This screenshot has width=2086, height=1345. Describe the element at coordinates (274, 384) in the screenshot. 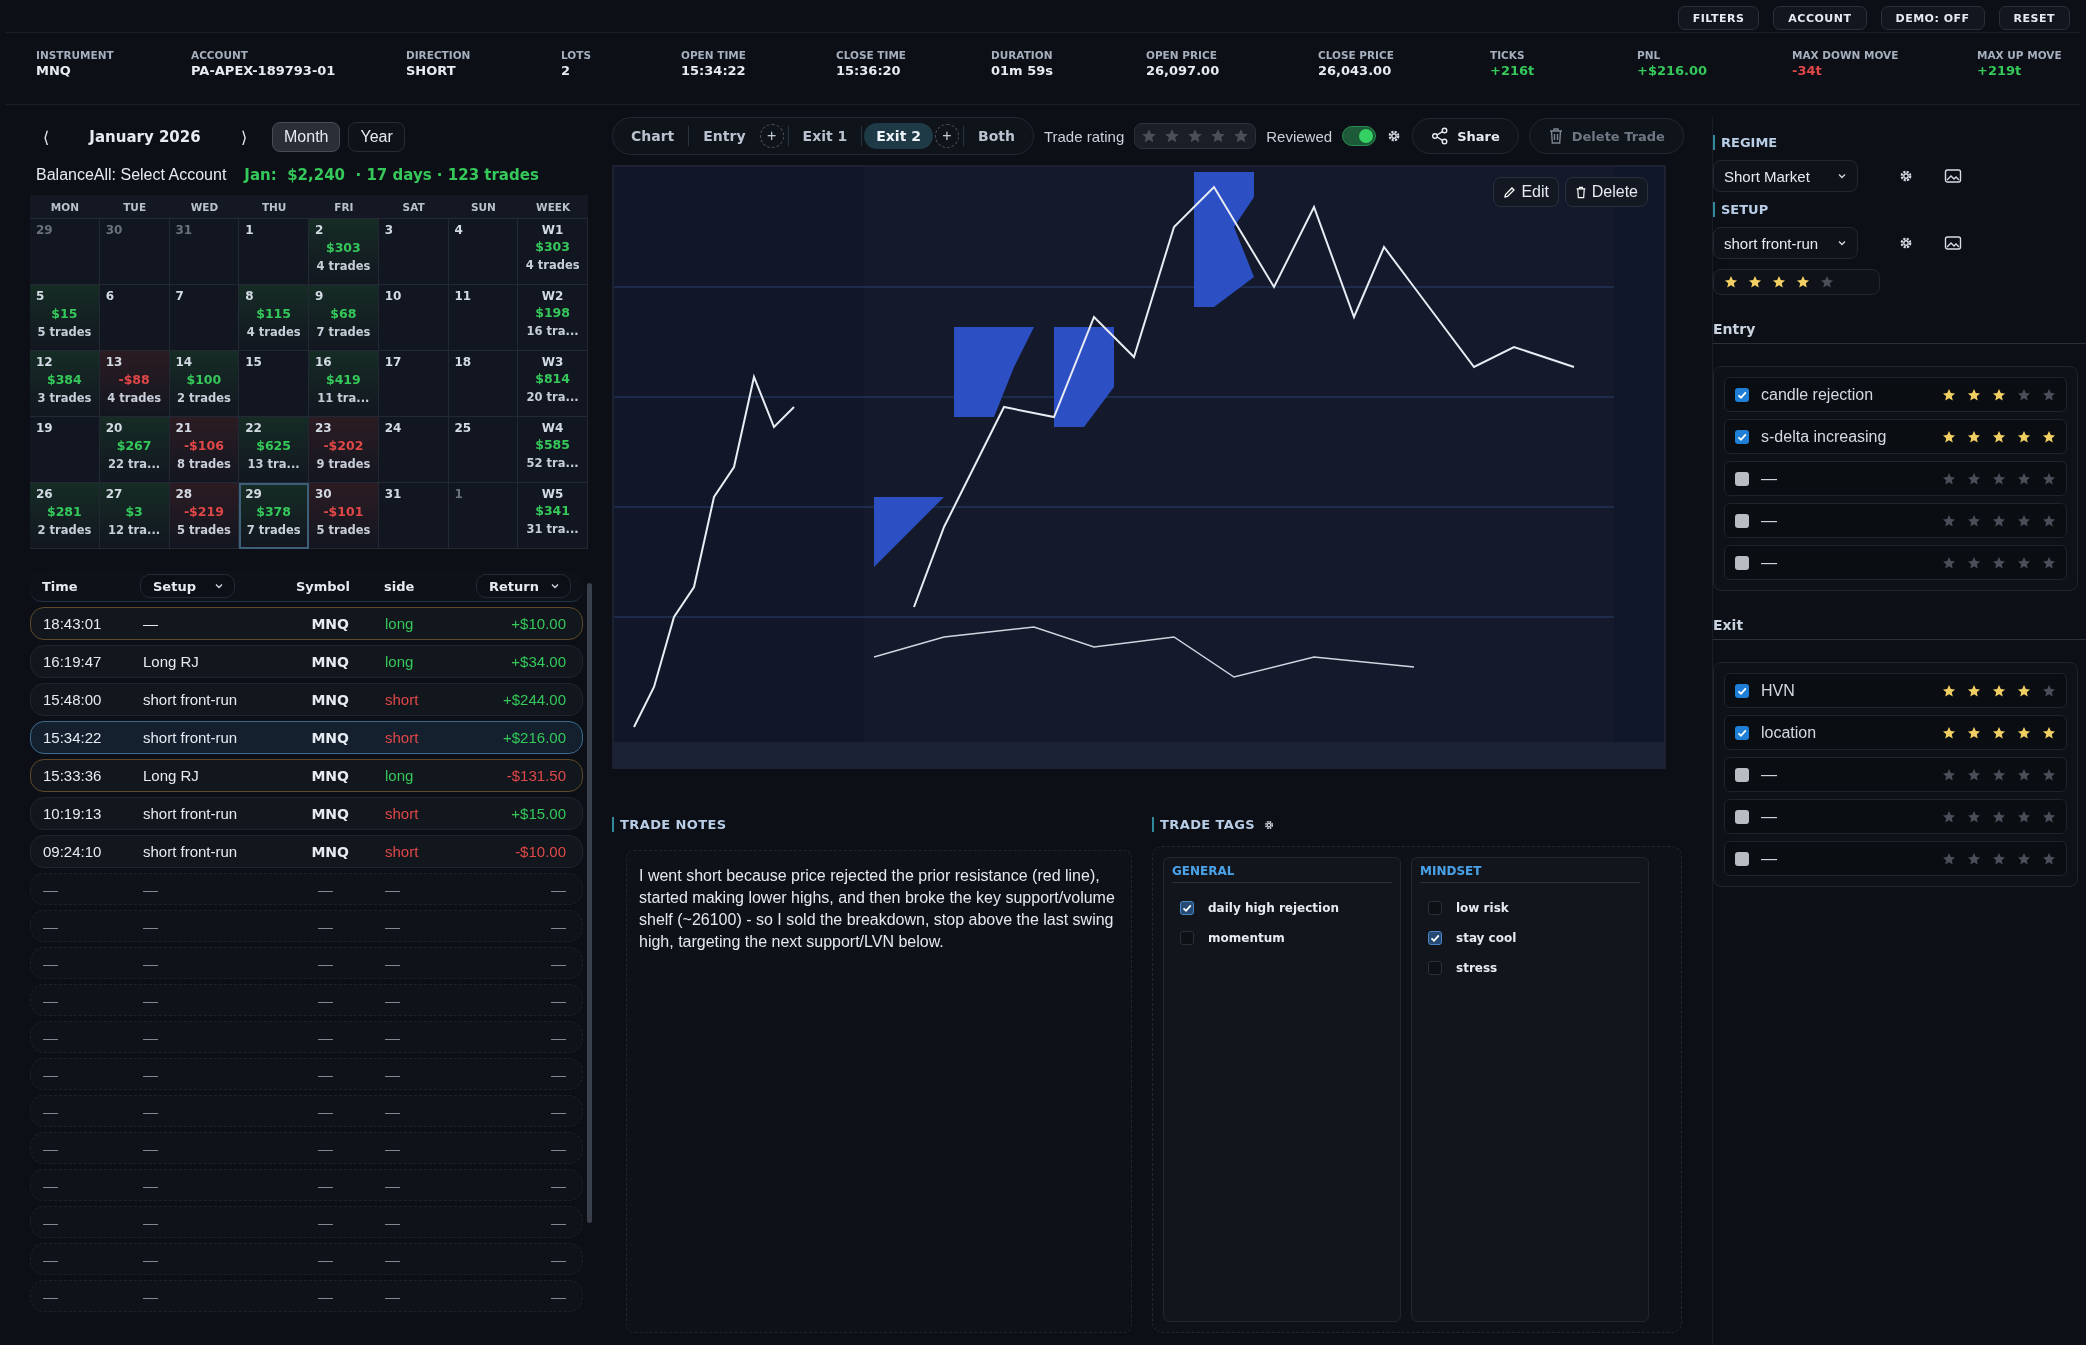

I see `day-cell: 15` at that location.